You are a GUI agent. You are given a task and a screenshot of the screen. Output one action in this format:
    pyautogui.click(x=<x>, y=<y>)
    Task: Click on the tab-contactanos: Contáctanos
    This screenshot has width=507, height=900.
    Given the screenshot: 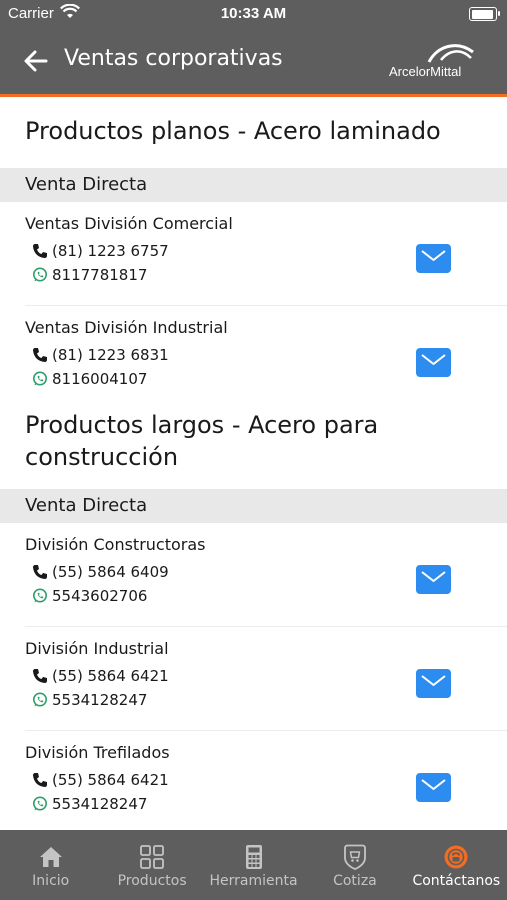 What is the action you would take?
    pyautogui.click(x=456, y=865)
    